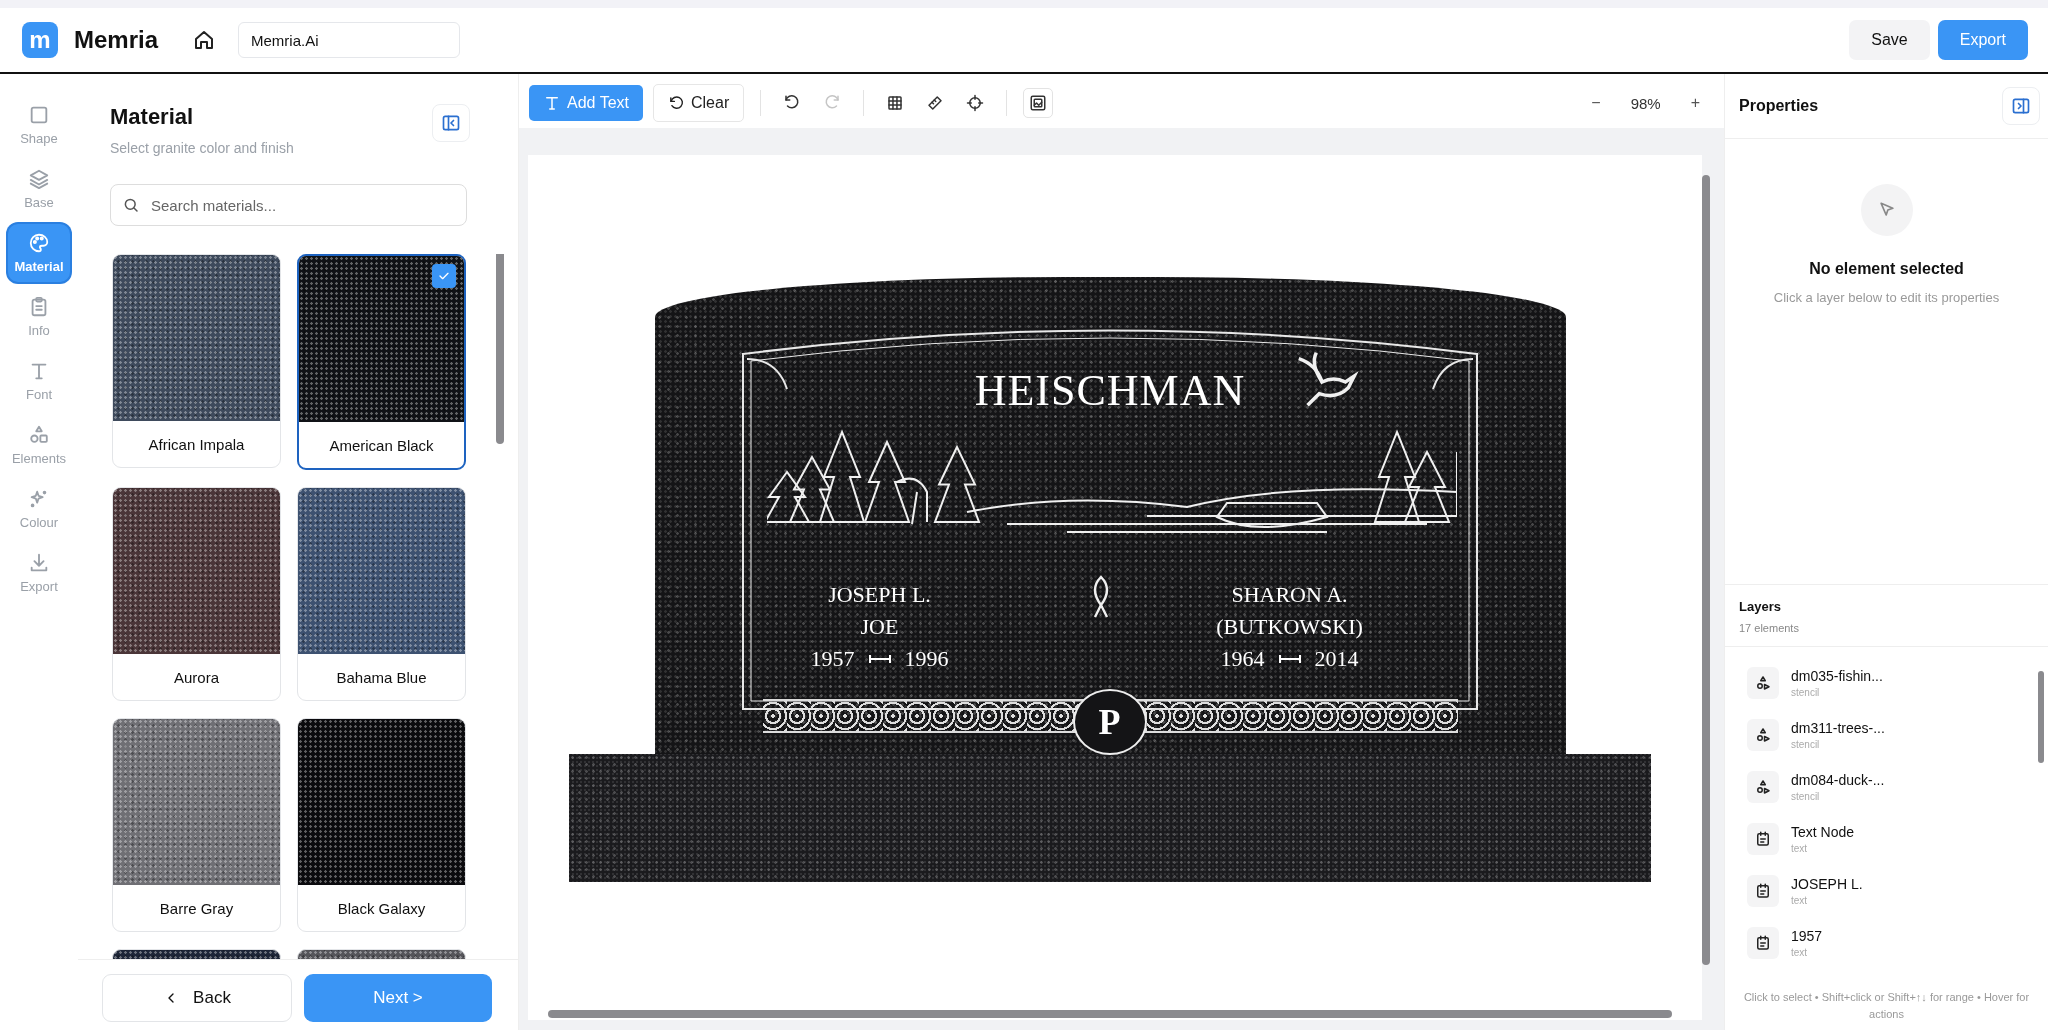 This screenshot has height=1030, width=2048. Describe the element at coordinates (1289, 627) in the screenshot. I see `name-inscription: (BUTKOWSKI)` at that location.